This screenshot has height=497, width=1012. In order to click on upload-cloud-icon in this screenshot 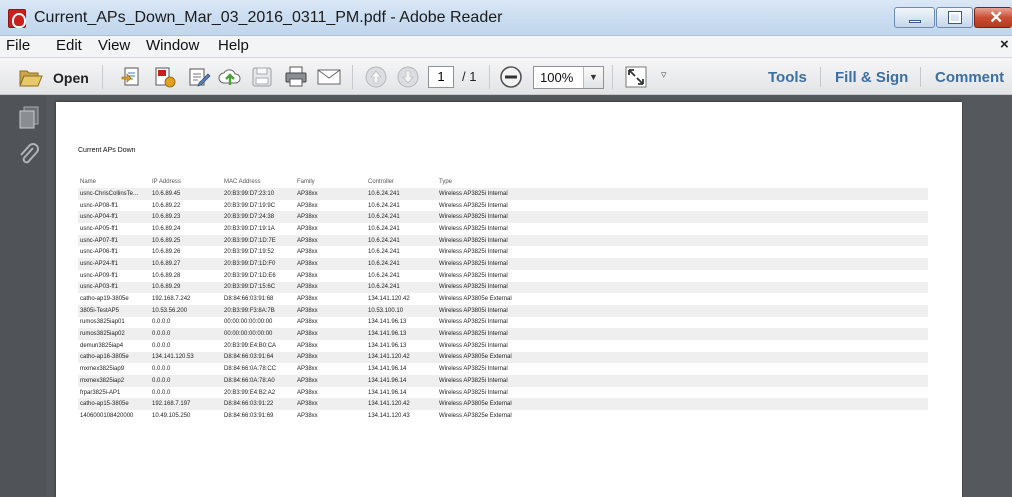, I will do `click(230, 77)`.